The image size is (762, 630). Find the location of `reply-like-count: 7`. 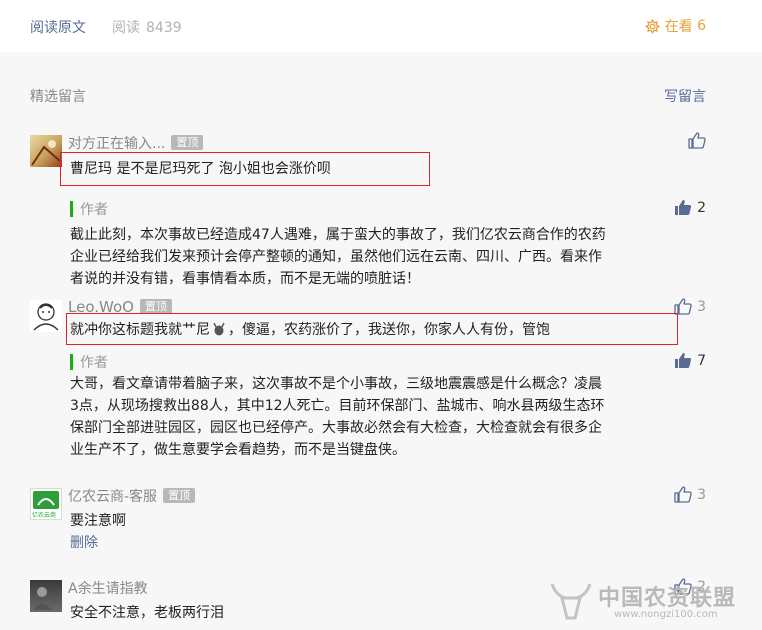

reply-like-count: 7 is located at coordinates (701, 360).